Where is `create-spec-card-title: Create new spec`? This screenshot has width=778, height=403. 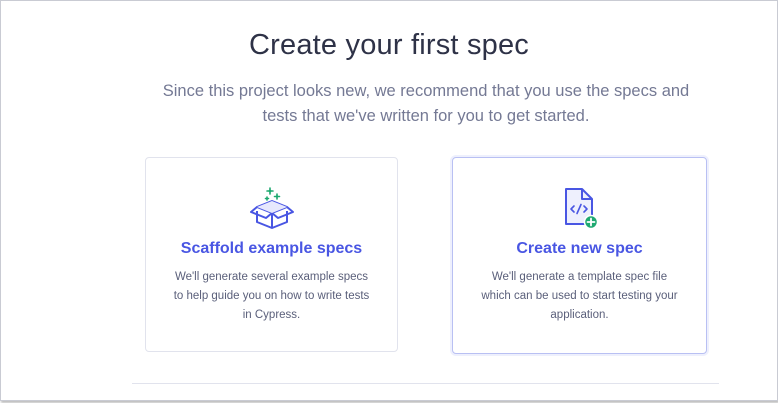
create-spec-card-title: Create new spec is located at coordinates (579, 248).